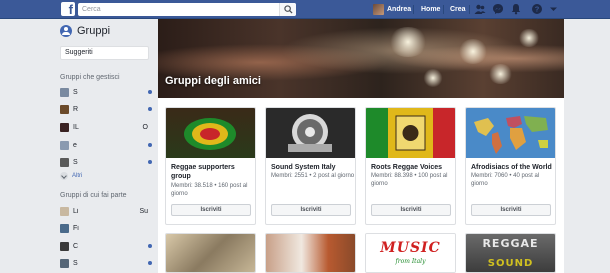 The width and height of the screenshot is (610, 273). What do you see at coordinates (106, 228) in the screenshot?
I see `sidebar-group-item: Fi` at bounding box center [106, 228].